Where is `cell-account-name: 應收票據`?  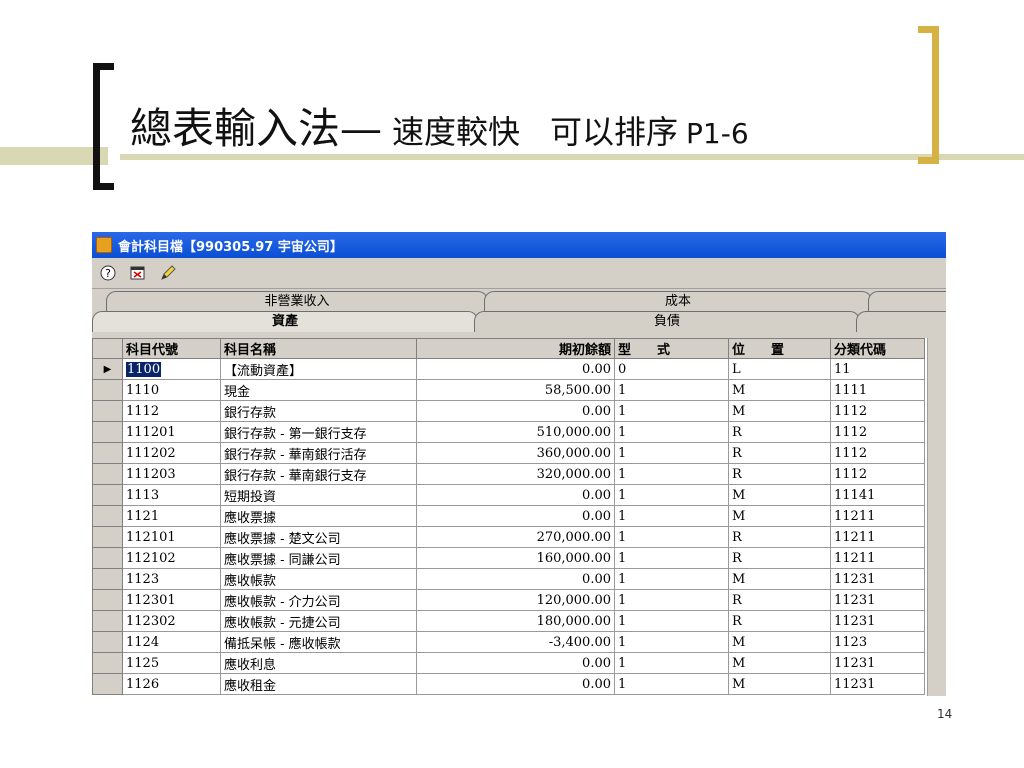 cell-account-name: 應收票據 is located at coordinates (318, 516).